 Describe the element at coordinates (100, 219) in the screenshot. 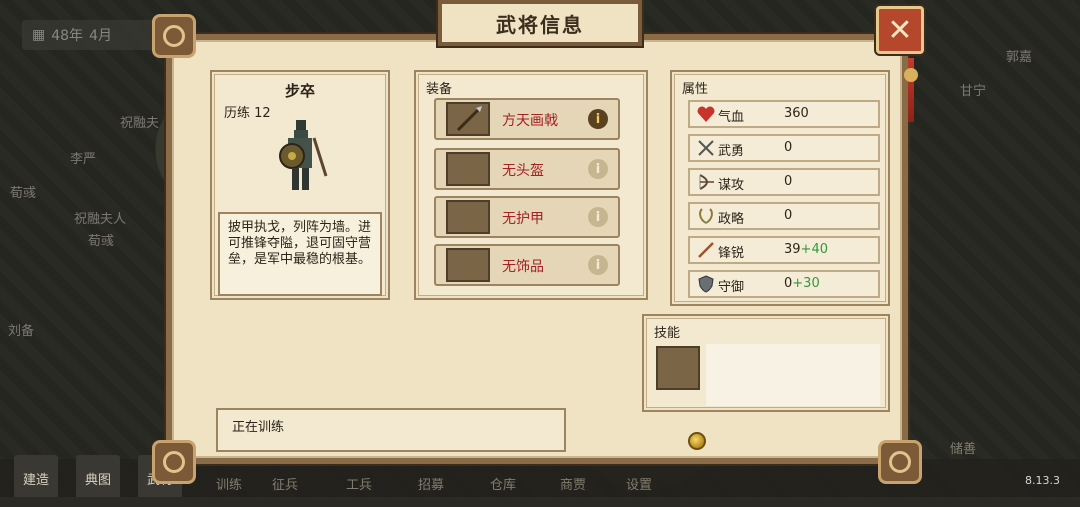

I see `map-label: 祝融夫人` at that location.